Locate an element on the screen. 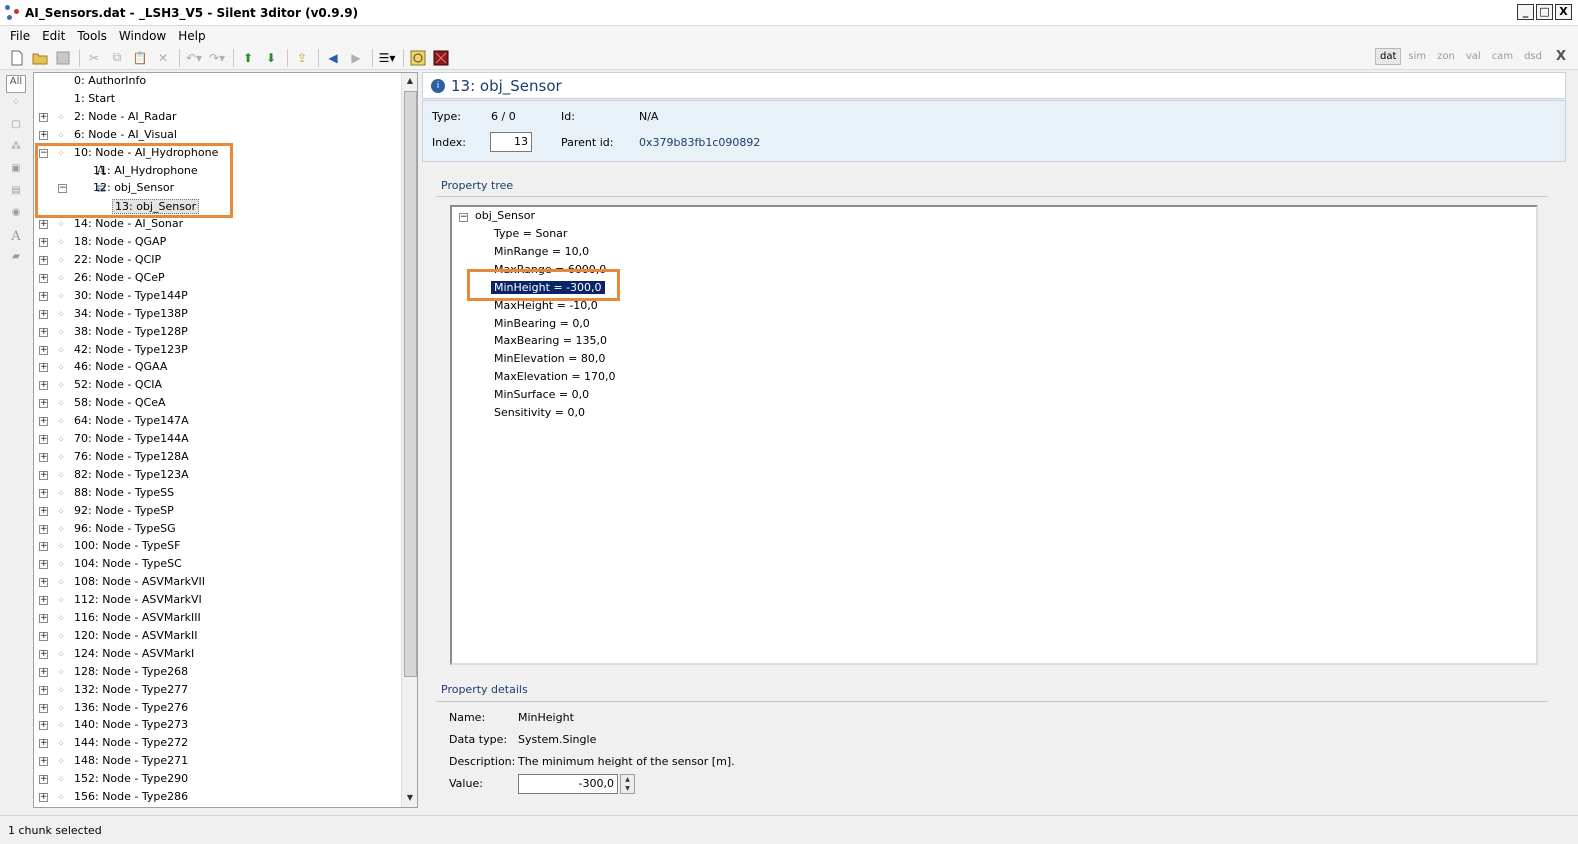 The image size is (1578, 844). paste-icon: 📋 is located at coordinates (140, 58).